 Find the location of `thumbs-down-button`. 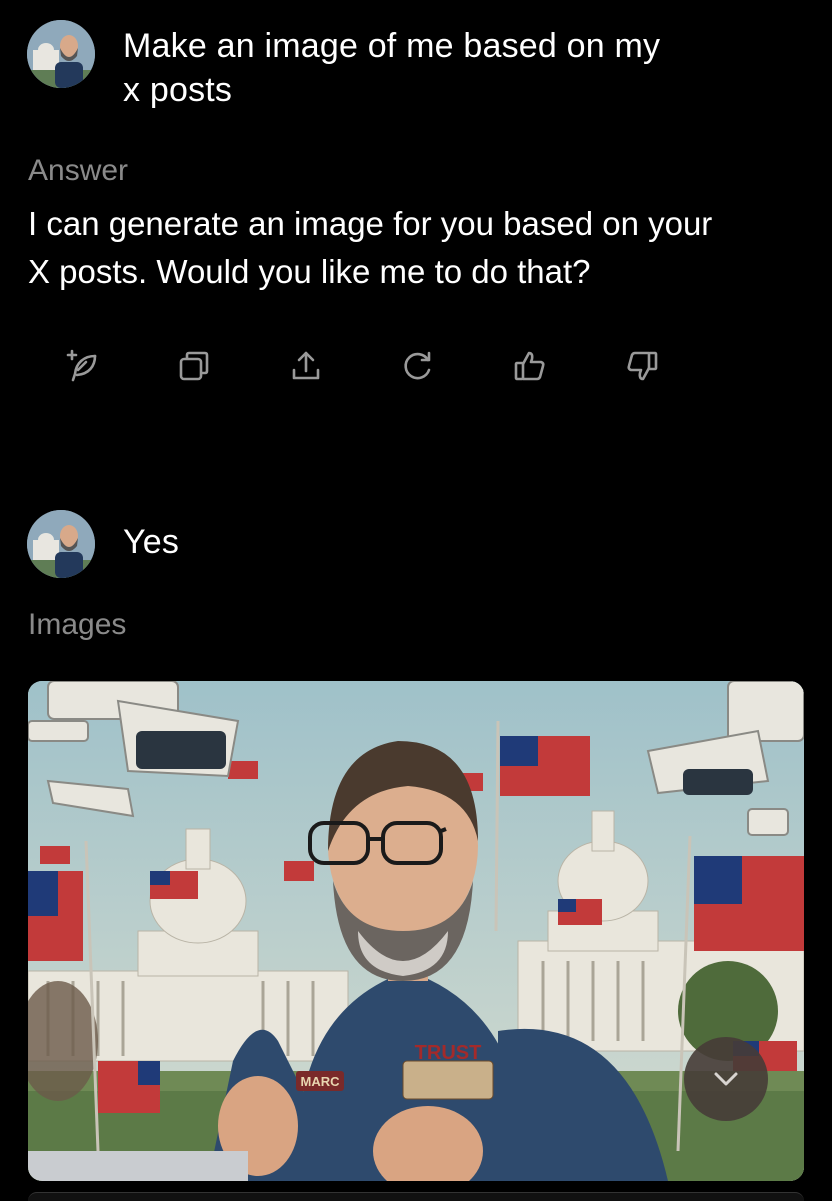

thumbs-down-button is located at coordinates (642, 366).